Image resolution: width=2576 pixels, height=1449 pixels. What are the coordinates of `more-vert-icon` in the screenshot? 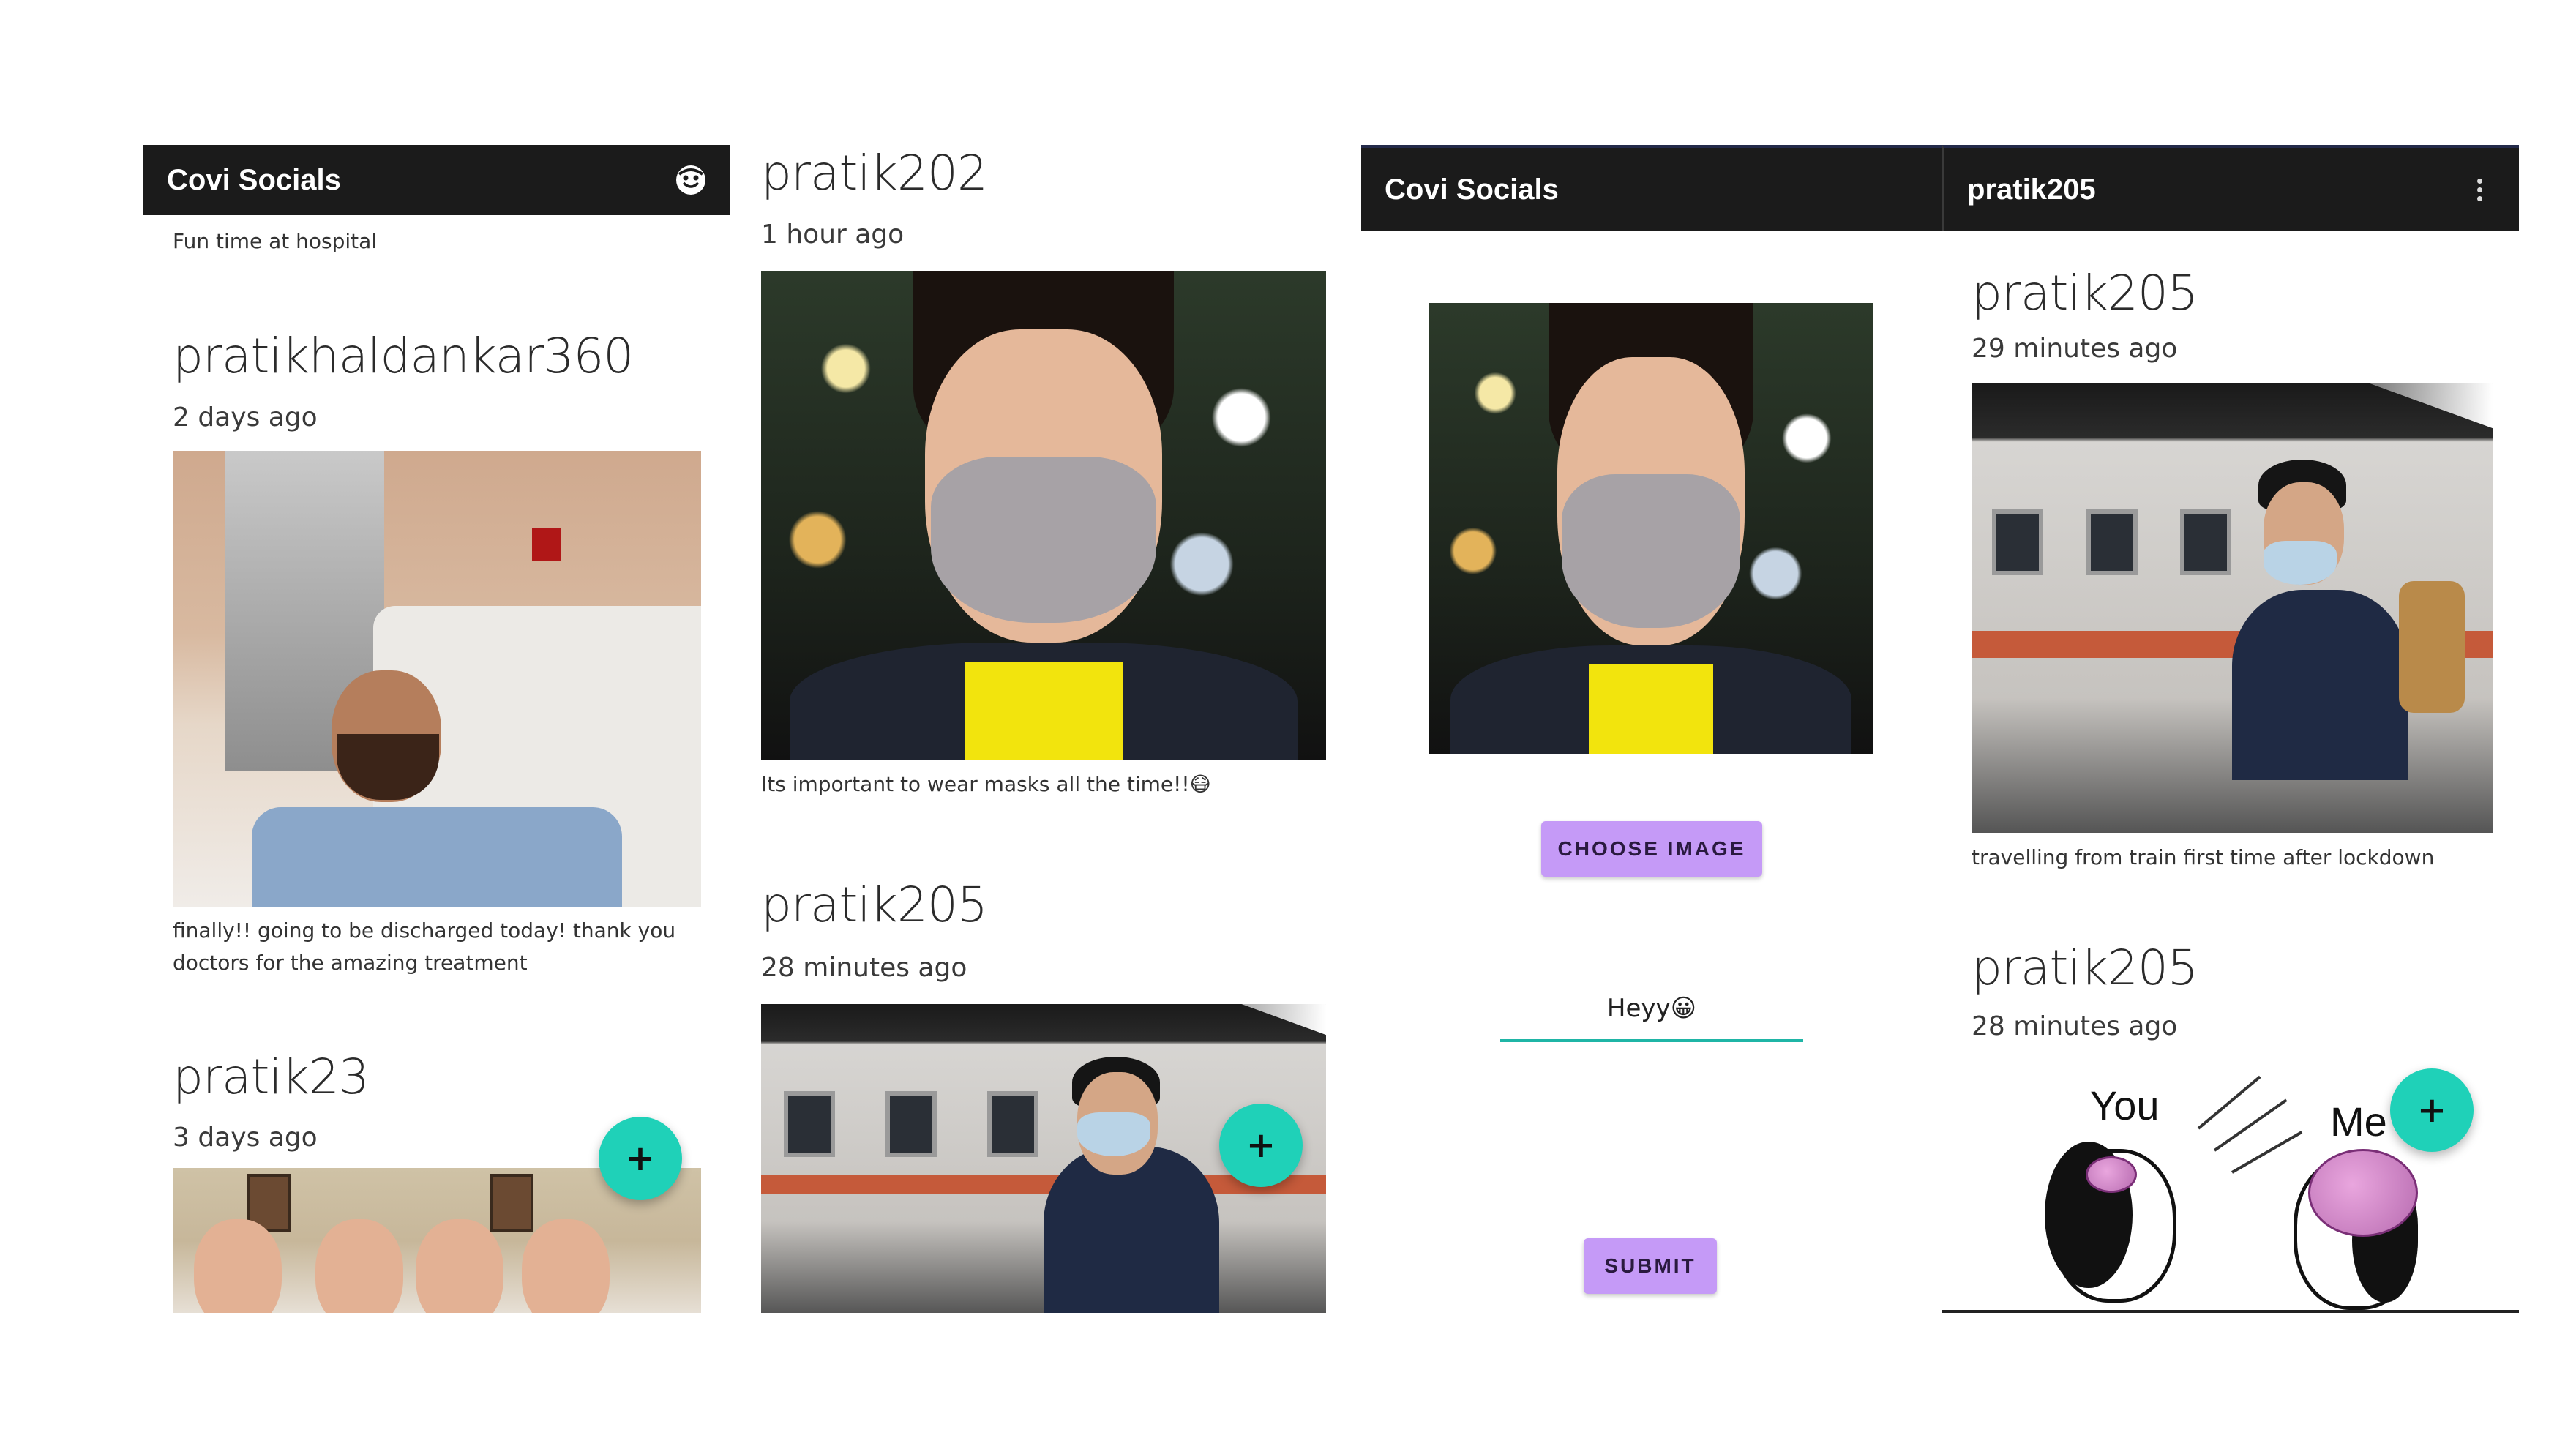 It's located at (2479, 189).